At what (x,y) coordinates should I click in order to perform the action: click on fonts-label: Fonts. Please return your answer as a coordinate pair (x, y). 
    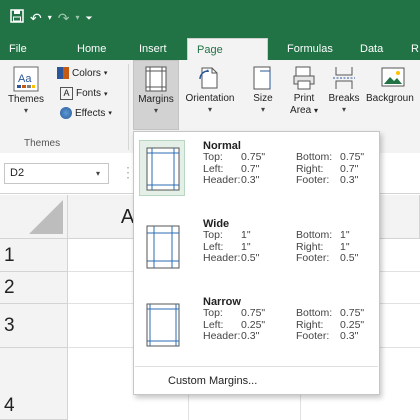
    Looking at the image, I should click on (89, 93).